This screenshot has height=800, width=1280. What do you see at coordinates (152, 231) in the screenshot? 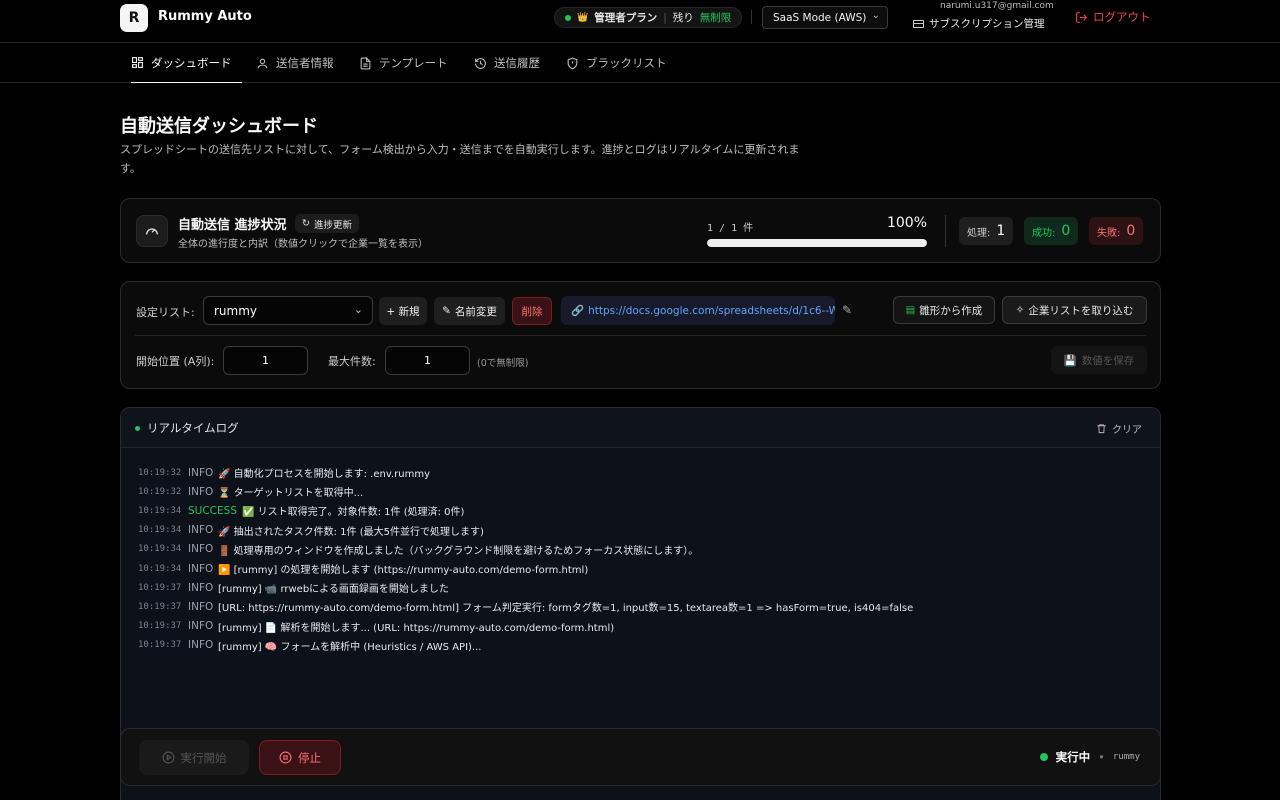
I see `gauge-icon` at bounding box center [152, 231].